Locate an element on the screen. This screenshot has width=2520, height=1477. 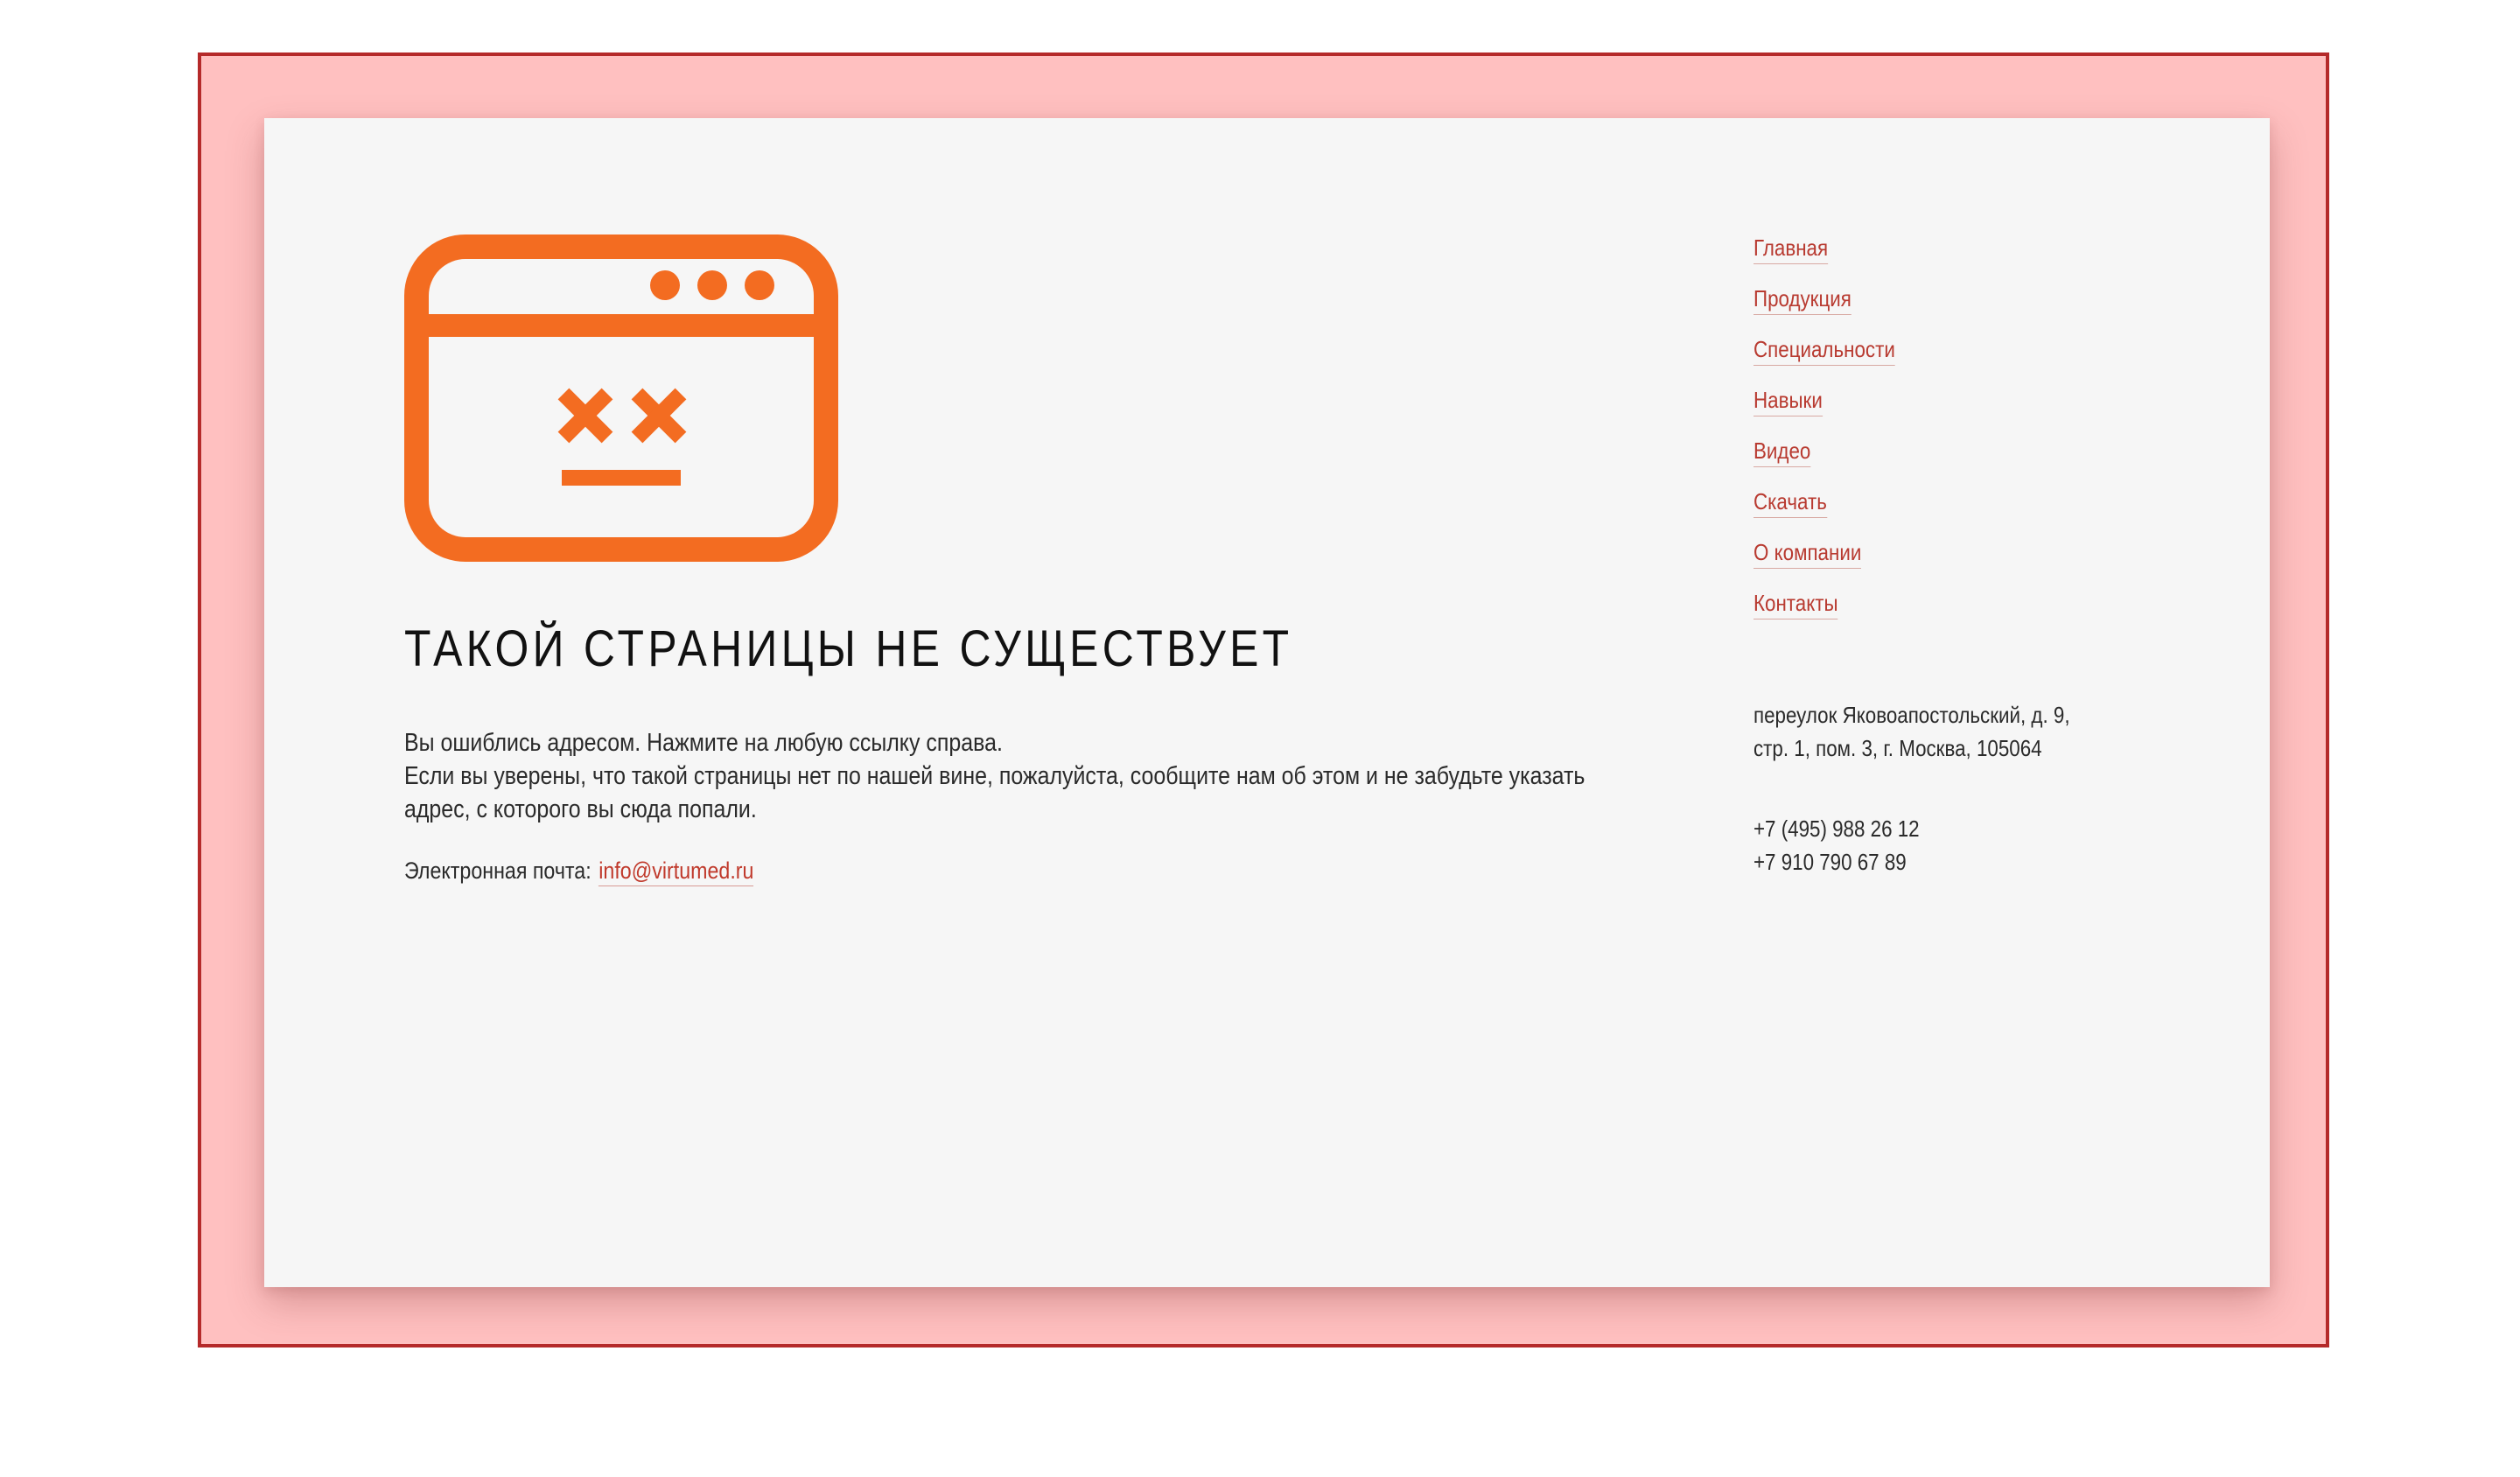
email-label: Электронная почта: is located at coordinates (498, 871).